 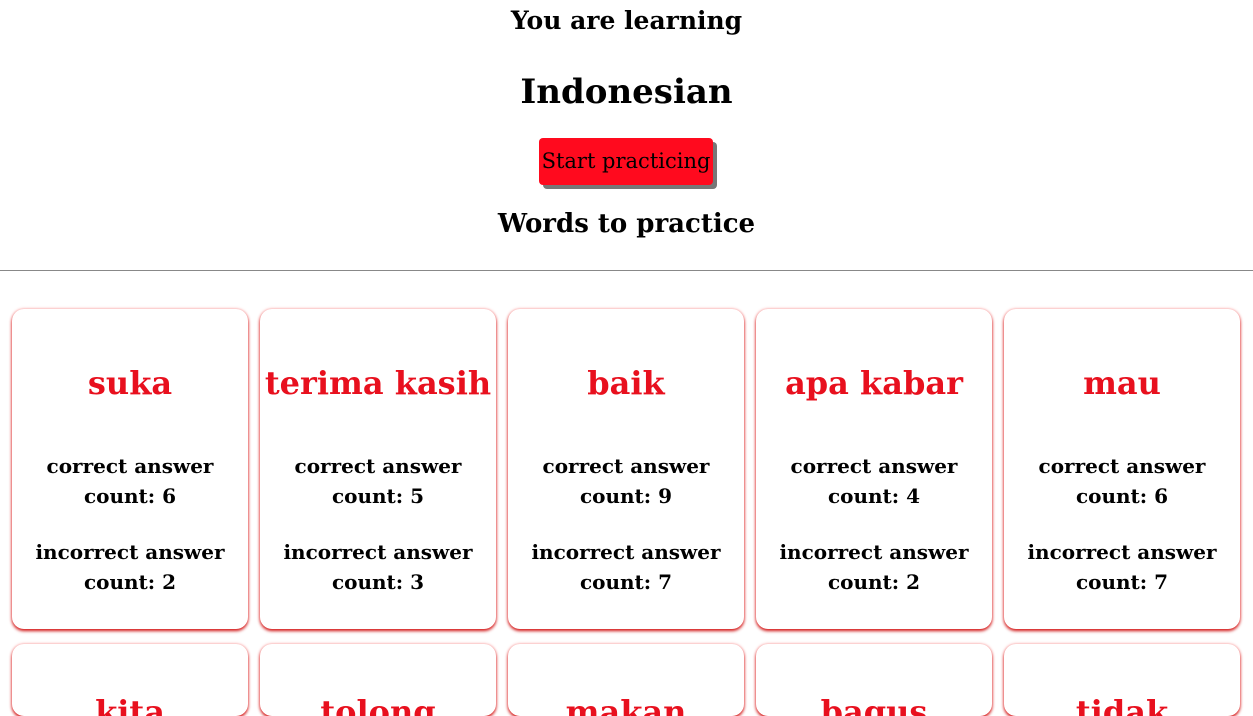 What do you see at coordinates (1122, 383) in the screenshot?
I see `card-word: mau` at bounding box center [1122, 383].